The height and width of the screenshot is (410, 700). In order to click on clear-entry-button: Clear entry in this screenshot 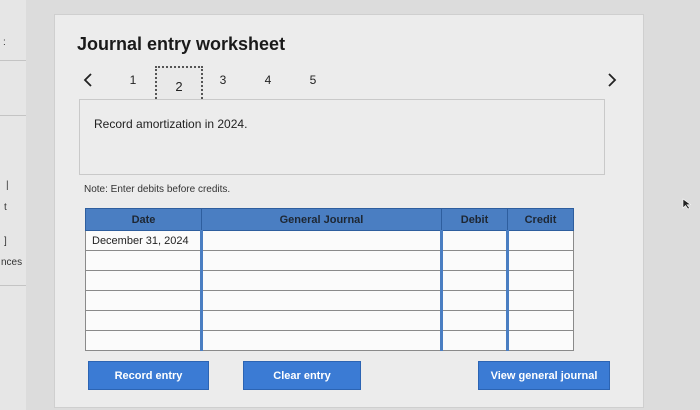, I will do `click(302, 375)`.